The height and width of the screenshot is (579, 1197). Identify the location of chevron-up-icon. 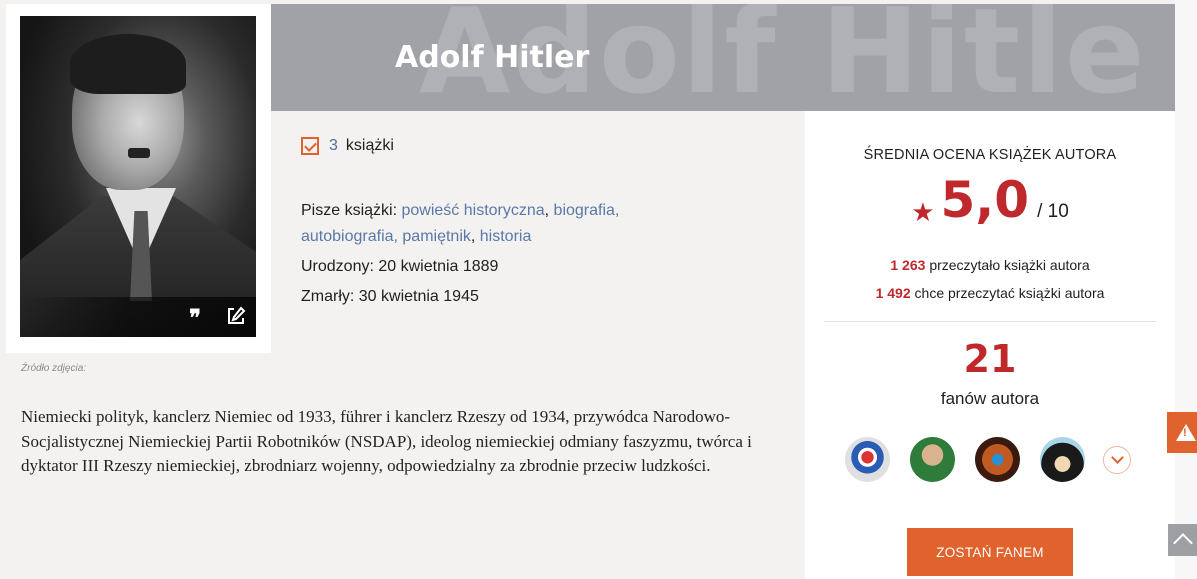
(1182, 543).